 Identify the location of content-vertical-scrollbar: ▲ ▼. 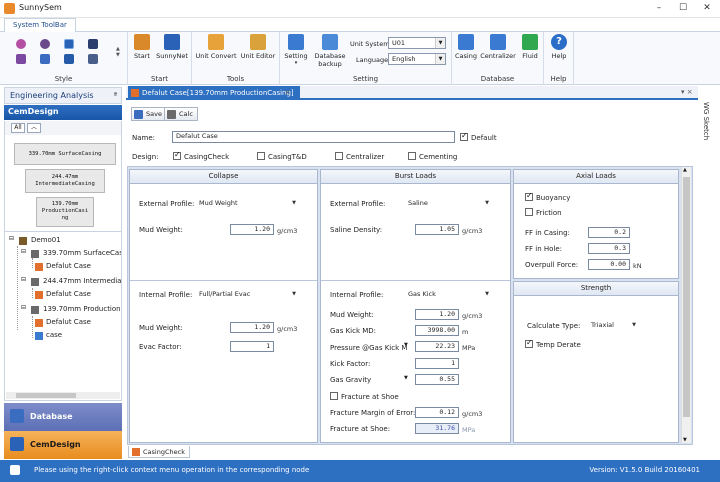
(686, 305).